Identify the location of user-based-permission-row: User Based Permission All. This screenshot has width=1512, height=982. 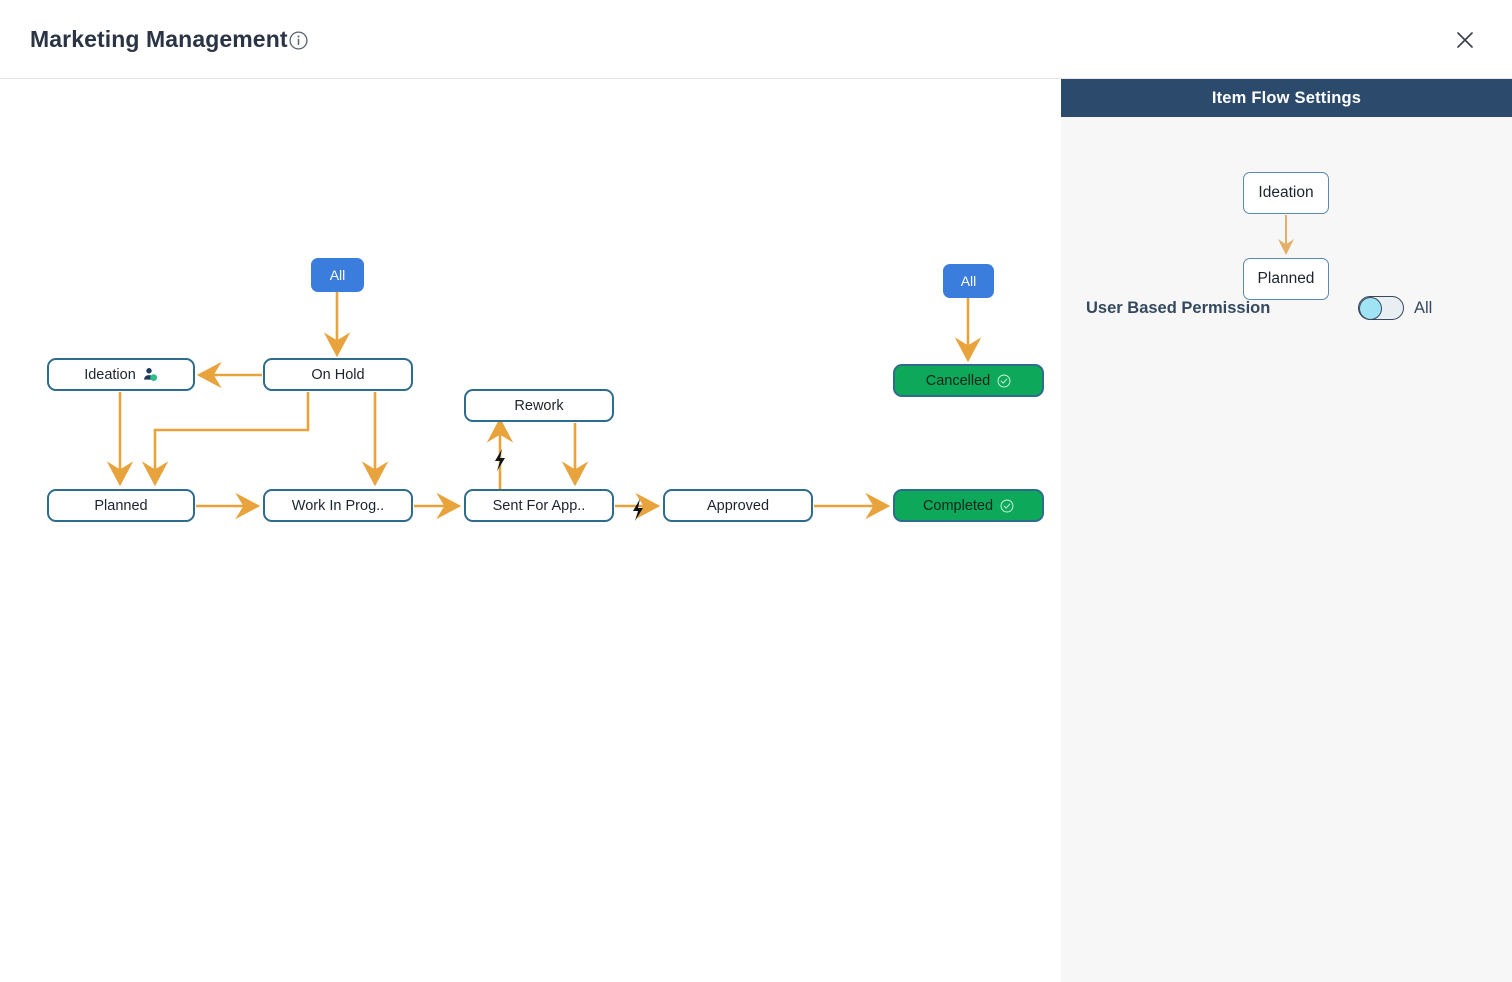
(1286, 308).